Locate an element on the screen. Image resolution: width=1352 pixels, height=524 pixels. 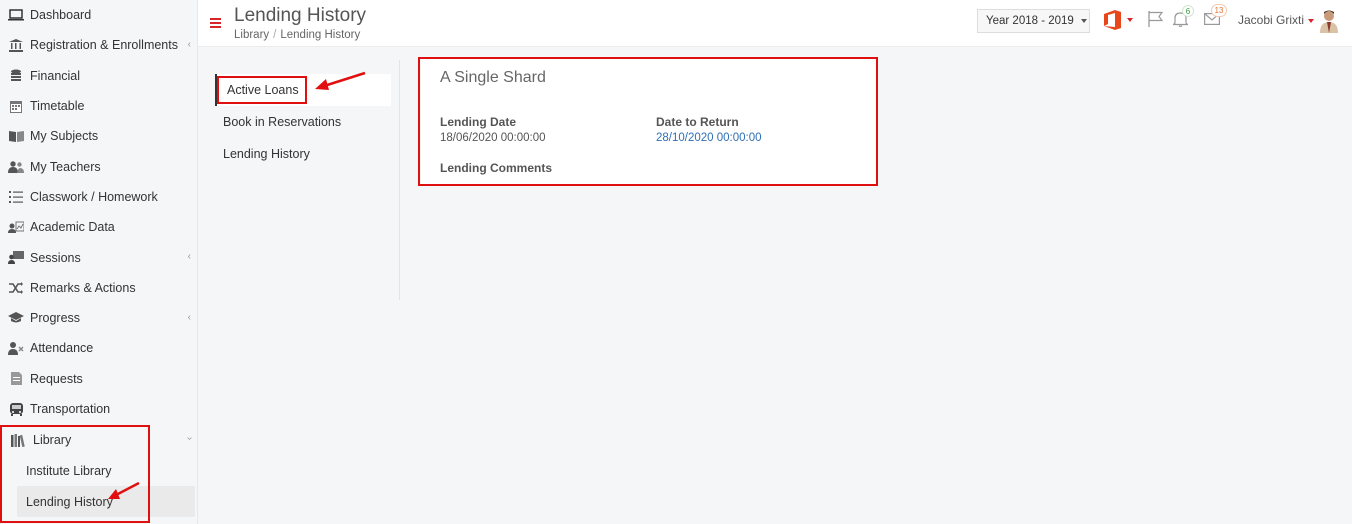
graduation-cap-icon is located at coordinates (16, 318).